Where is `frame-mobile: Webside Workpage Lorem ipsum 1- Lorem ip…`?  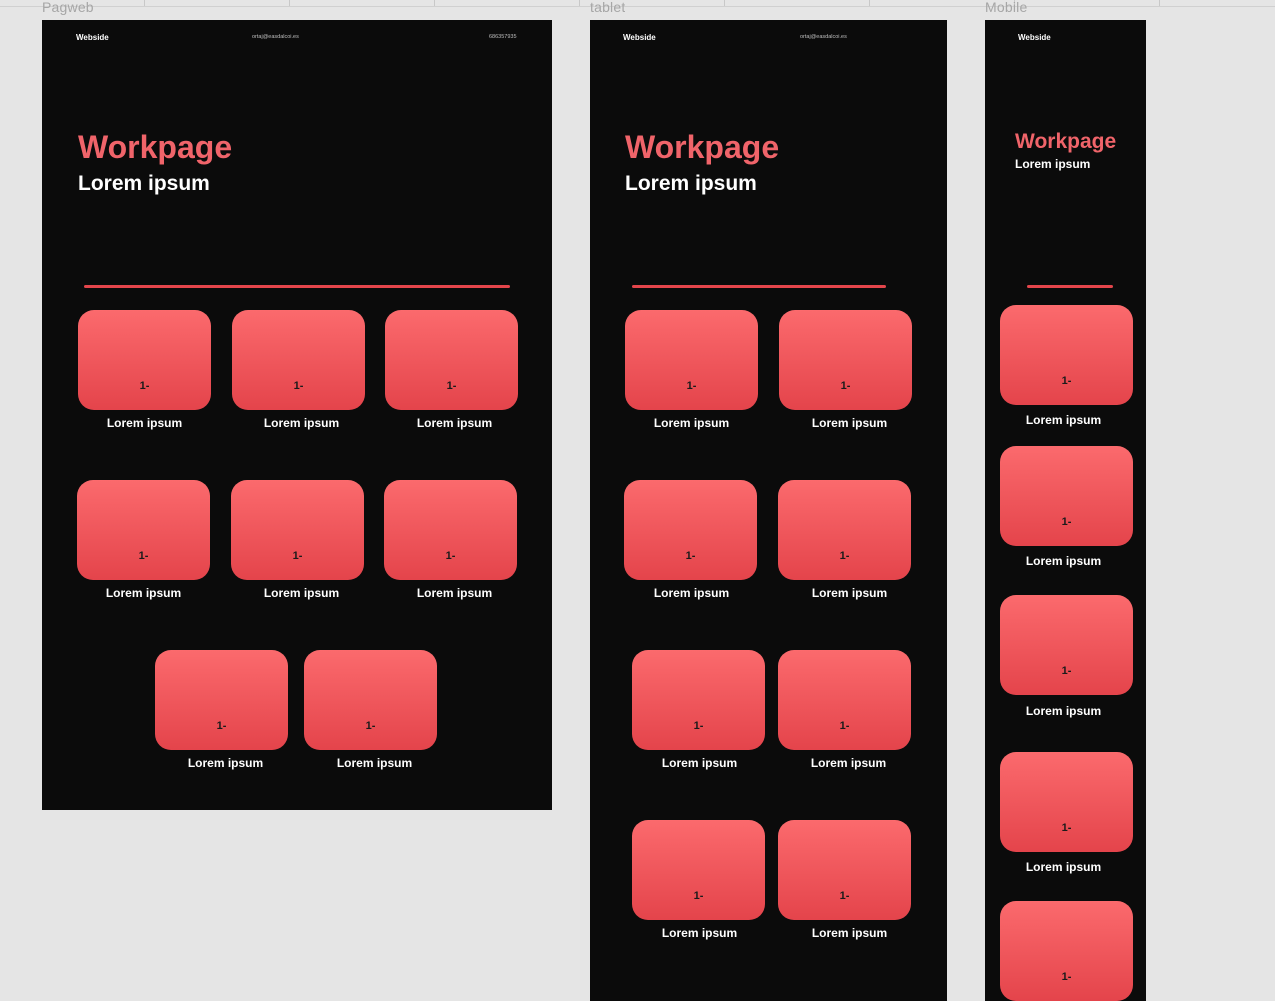 frame-mobile: Webside Workpage Lorem ipsum 1- Lorem ip… is located at coordinates (1065, 510).